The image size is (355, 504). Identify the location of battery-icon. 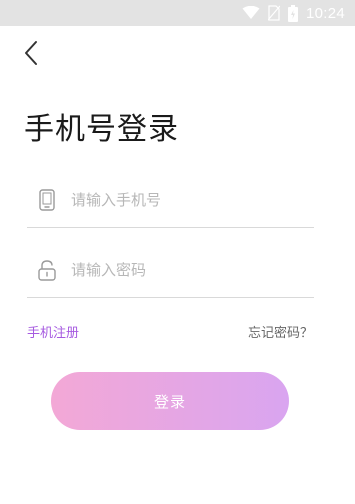
(292, 13).